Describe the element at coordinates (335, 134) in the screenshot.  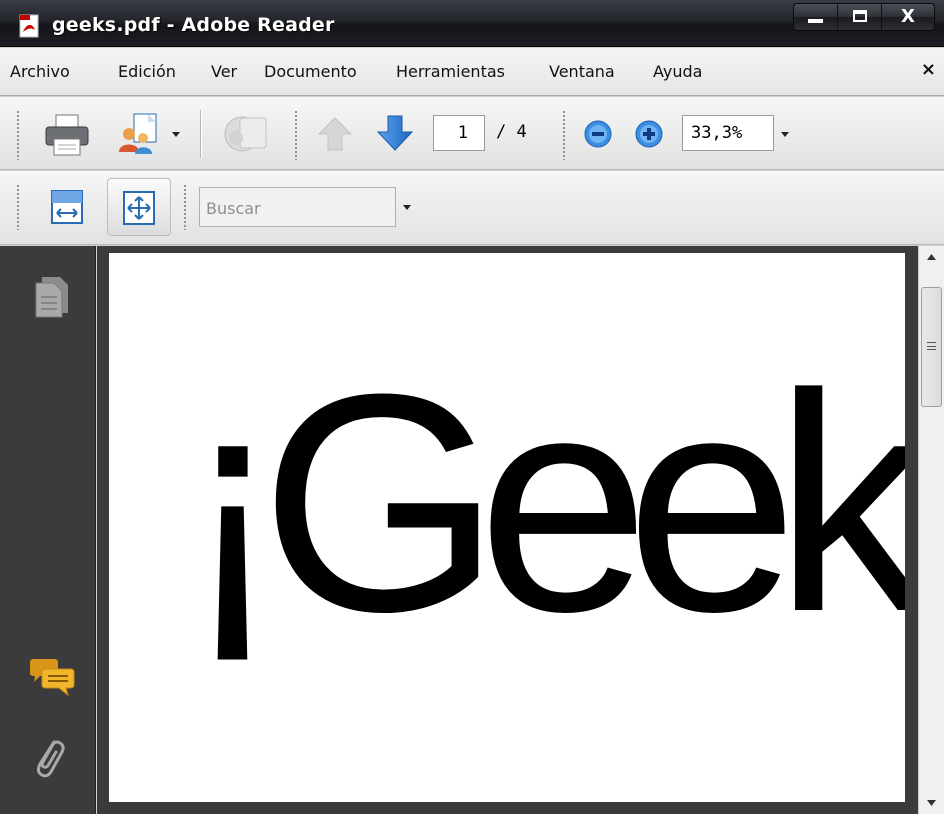
I see `previous-page-icon` at that location.